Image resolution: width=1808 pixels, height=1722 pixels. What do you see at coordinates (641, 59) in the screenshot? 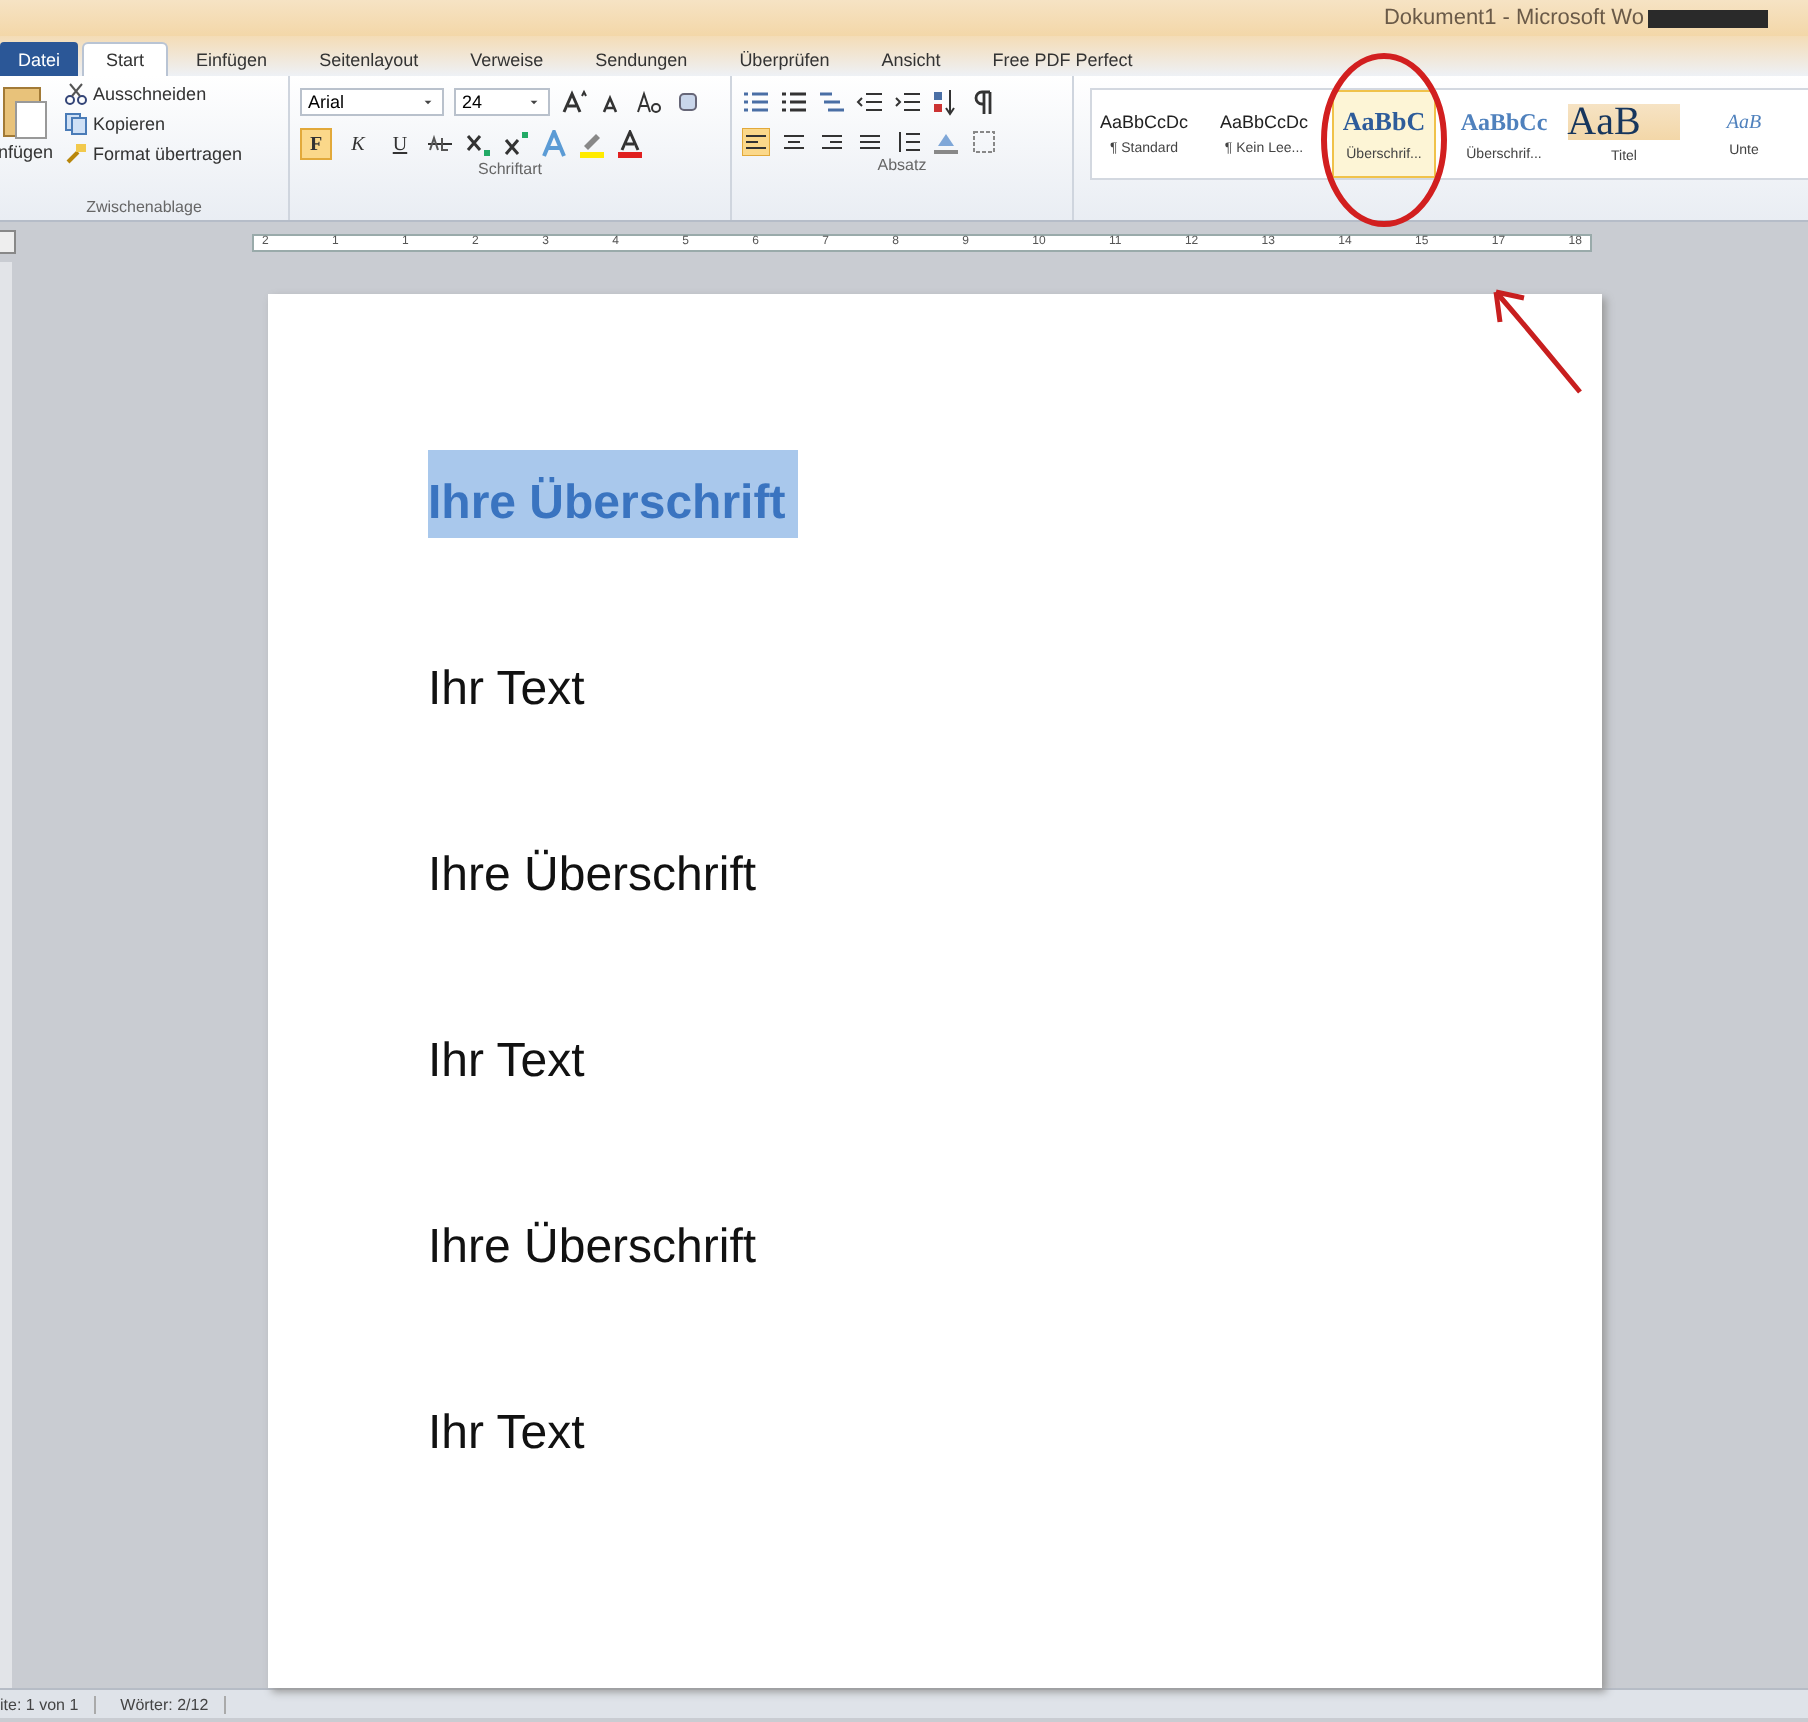
I see `ribbon-tab: Sendungen` at bounding box center [641, 59].